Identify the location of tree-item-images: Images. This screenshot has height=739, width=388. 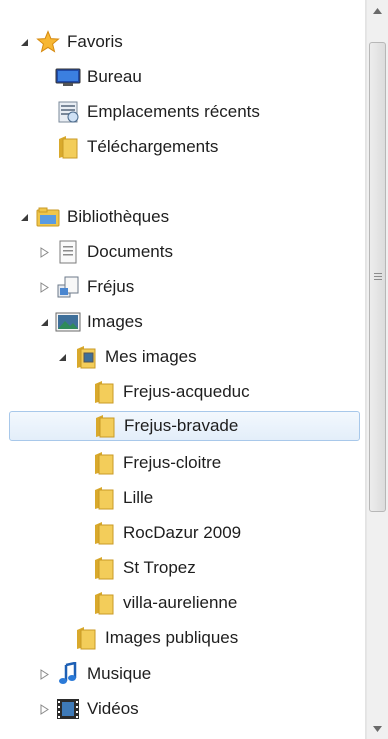
(89, 322).